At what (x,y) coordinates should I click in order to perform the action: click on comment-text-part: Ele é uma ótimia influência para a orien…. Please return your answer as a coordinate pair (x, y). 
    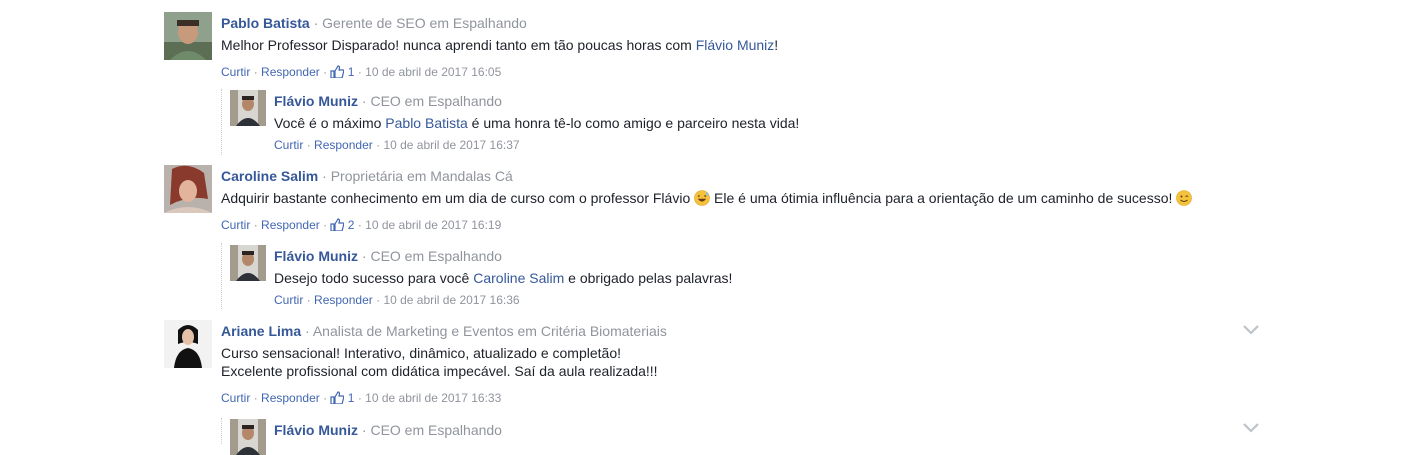
    Looking at the image, I should click on (943, 198).